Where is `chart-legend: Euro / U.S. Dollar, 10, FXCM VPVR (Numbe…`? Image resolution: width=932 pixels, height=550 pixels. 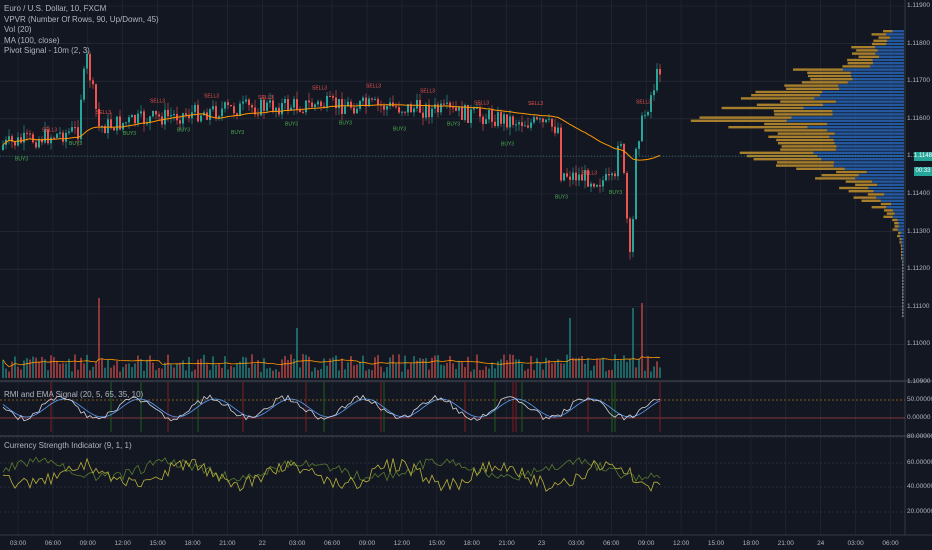 chart-legend: Euro / U.S. Dollar, 10, FXCM VPVR (Numbe… is located at coordinates (81, 30).